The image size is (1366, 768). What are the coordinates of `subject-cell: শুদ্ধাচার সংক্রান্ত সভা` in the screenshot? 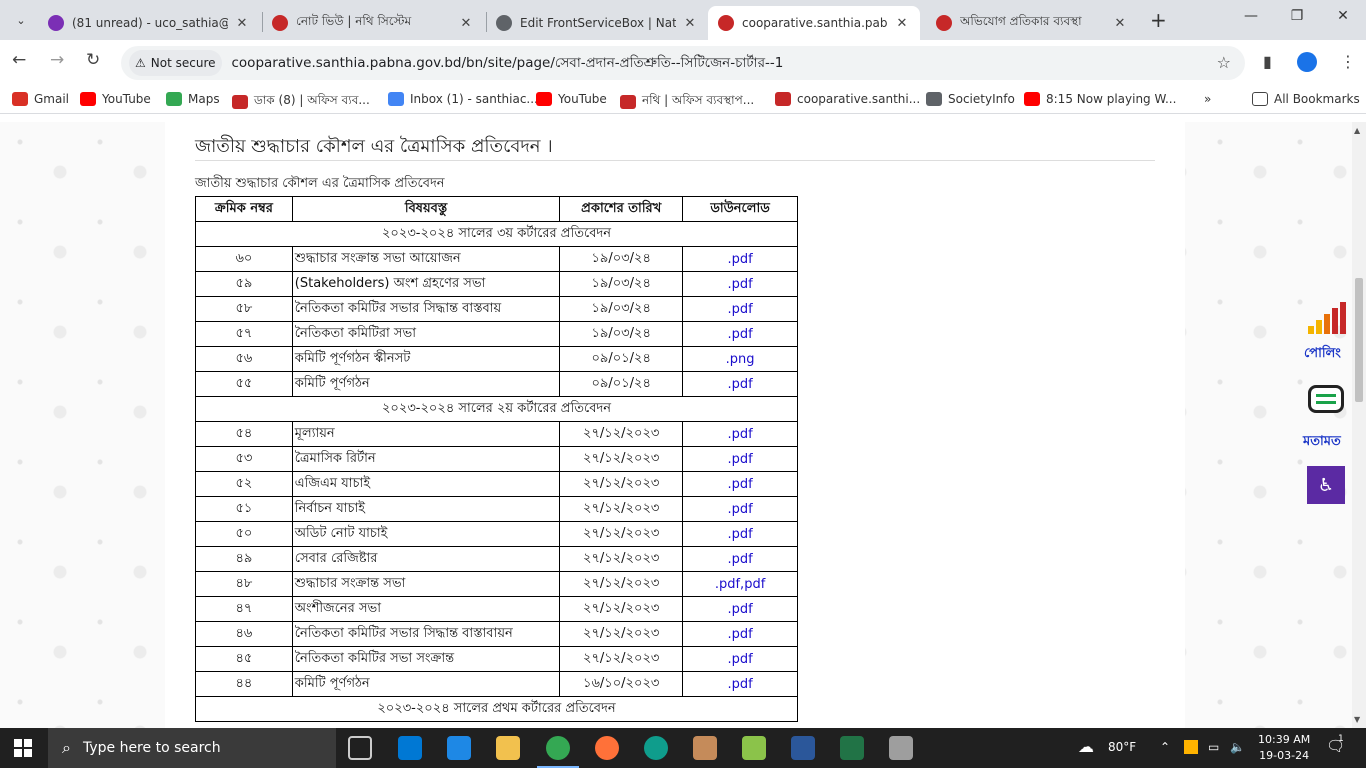 It's located at (426, 584).